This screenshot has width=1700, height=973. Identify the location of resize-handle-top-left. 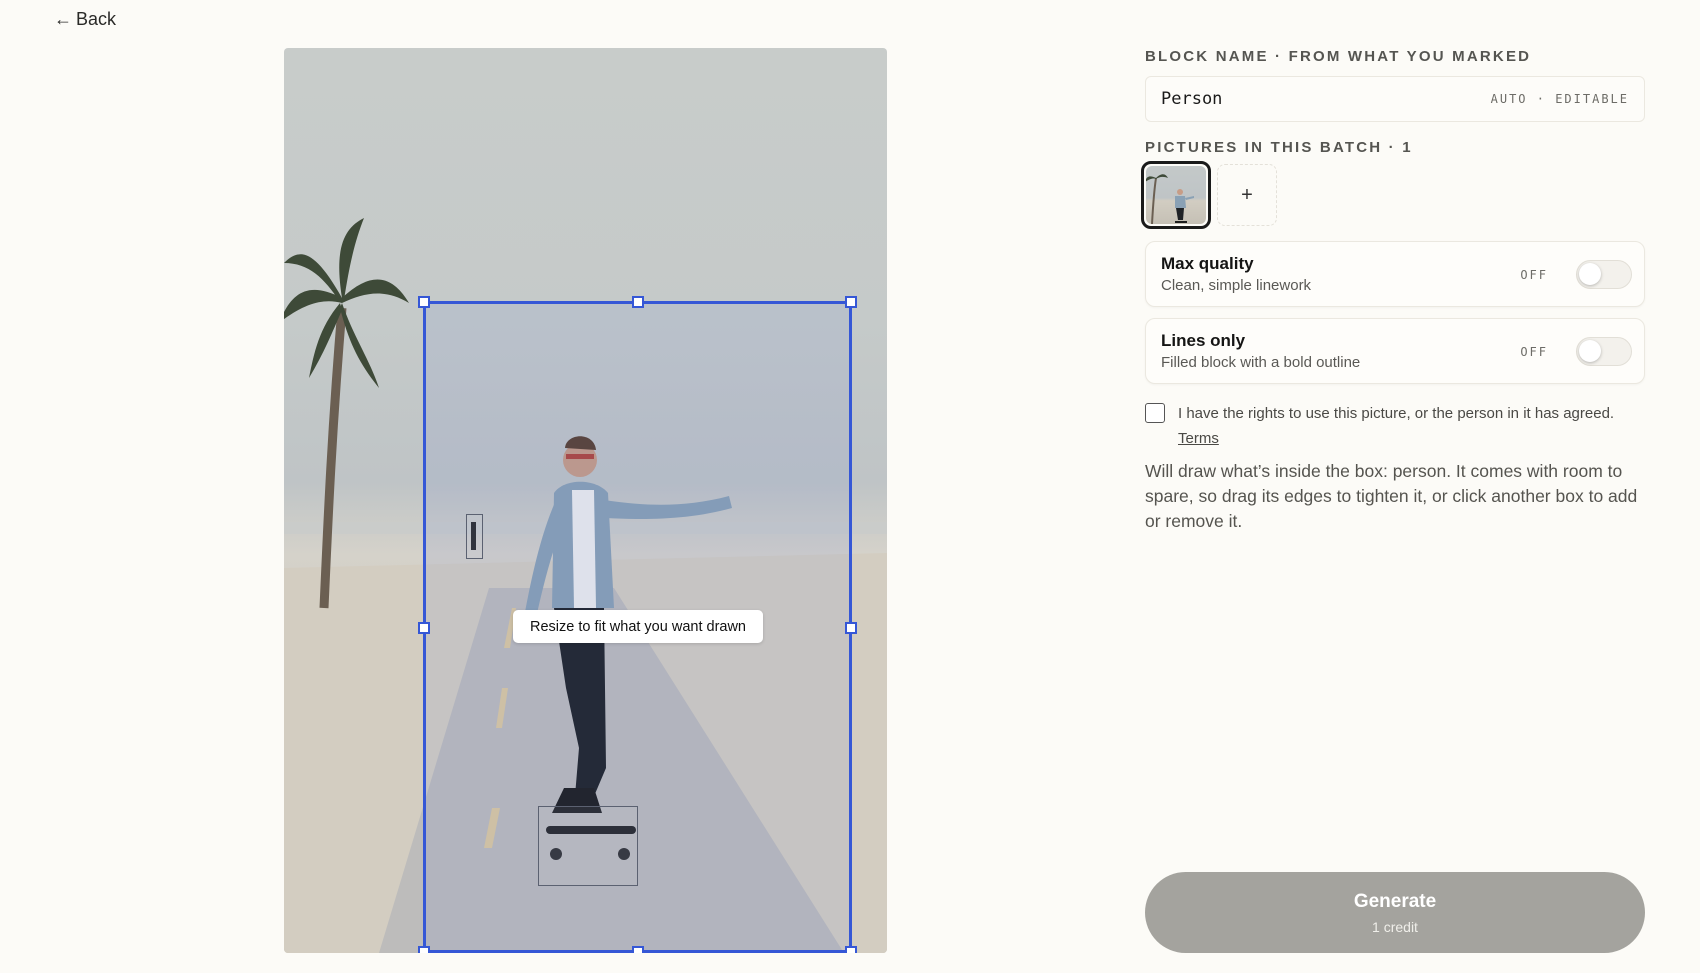
(424, 302).